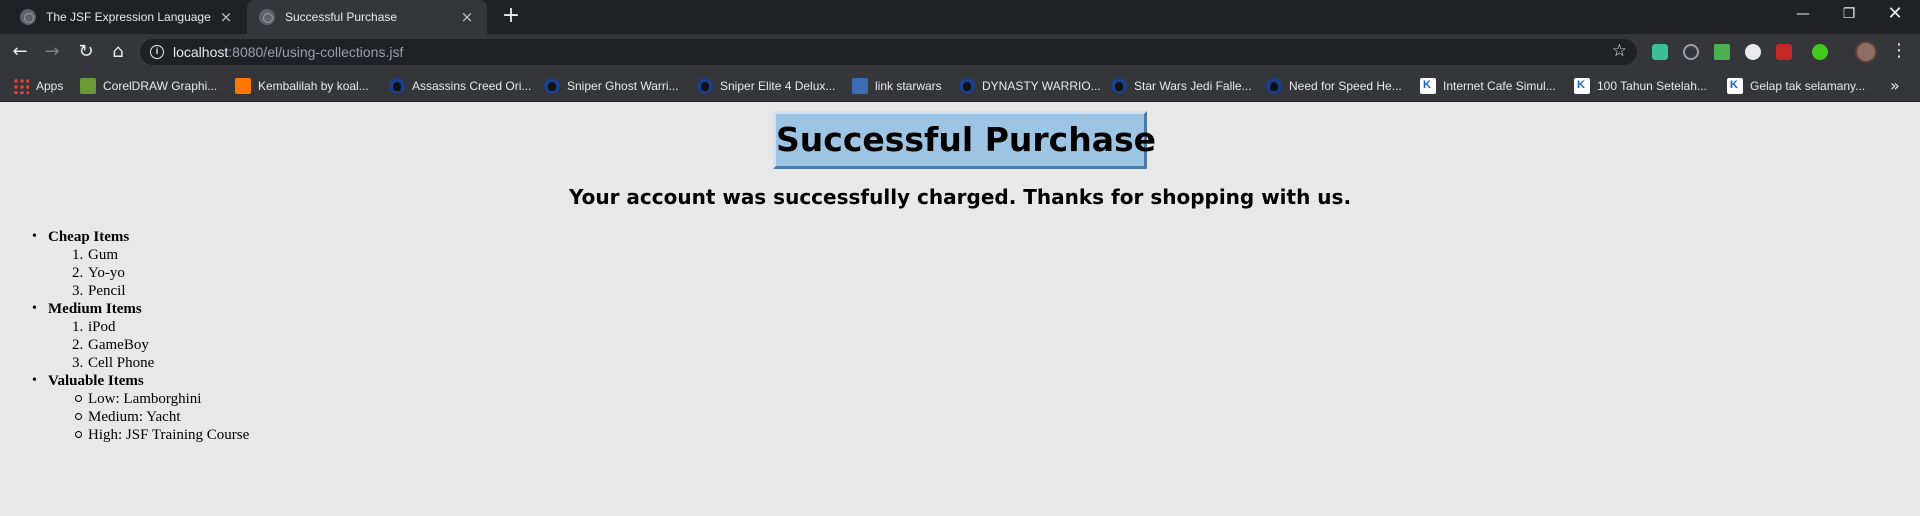 Image resolution: width=1920 pixels, height=516 pixels. I want to click on tab-jsf-expression-language: The JSF Expression Language ×, so click(127, 17).